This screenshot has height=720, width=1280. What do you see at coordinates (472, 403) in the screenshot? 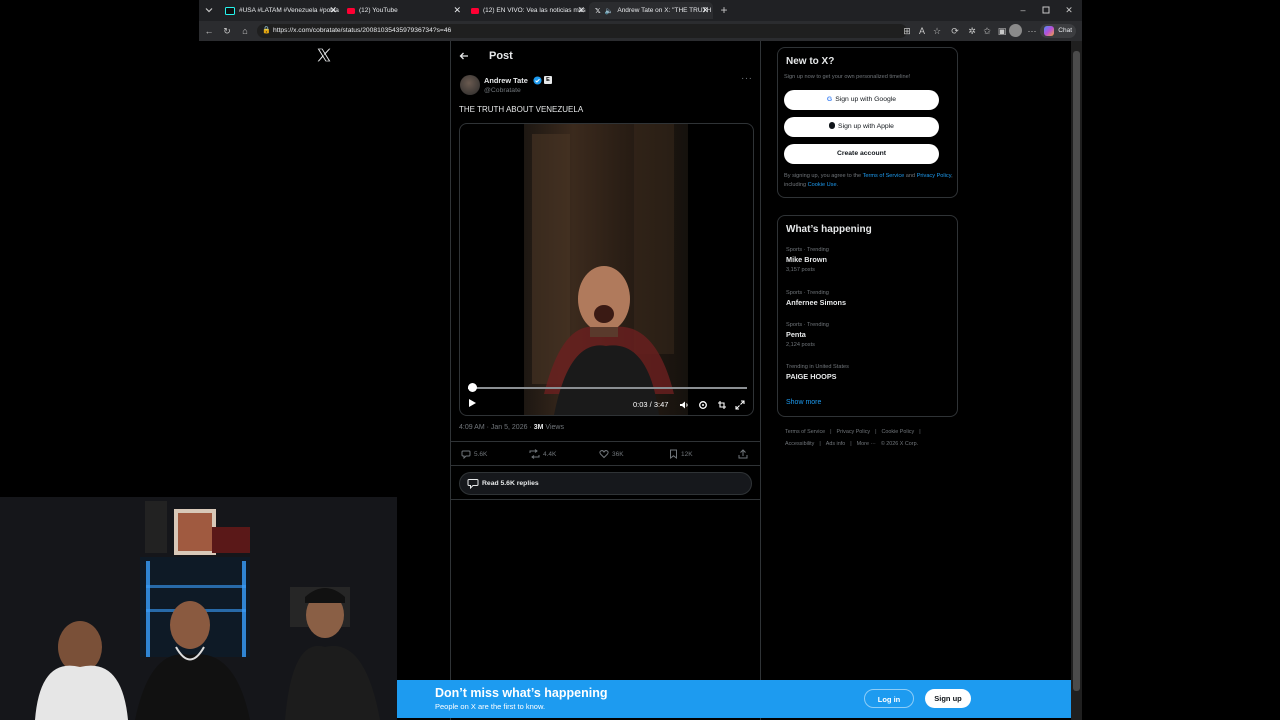
I see `play-icon` at bounding box center [472, 403].